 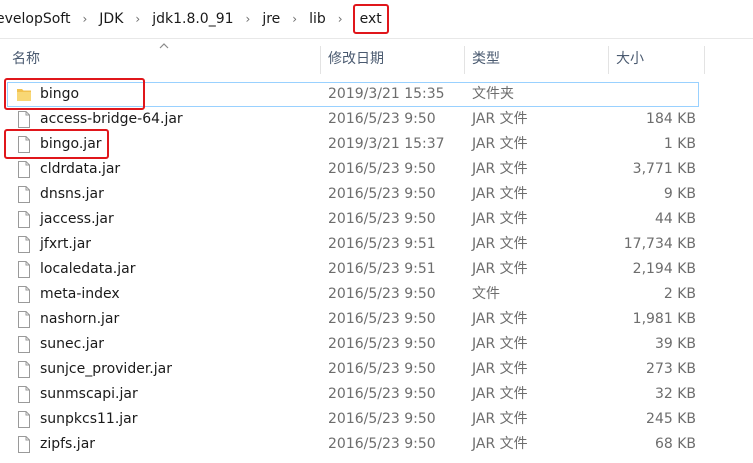 I want to click on file-row: jaccess.jar 2016/5/23 9:50 JAR 文件 44 KB, so click(x=376, y=219).